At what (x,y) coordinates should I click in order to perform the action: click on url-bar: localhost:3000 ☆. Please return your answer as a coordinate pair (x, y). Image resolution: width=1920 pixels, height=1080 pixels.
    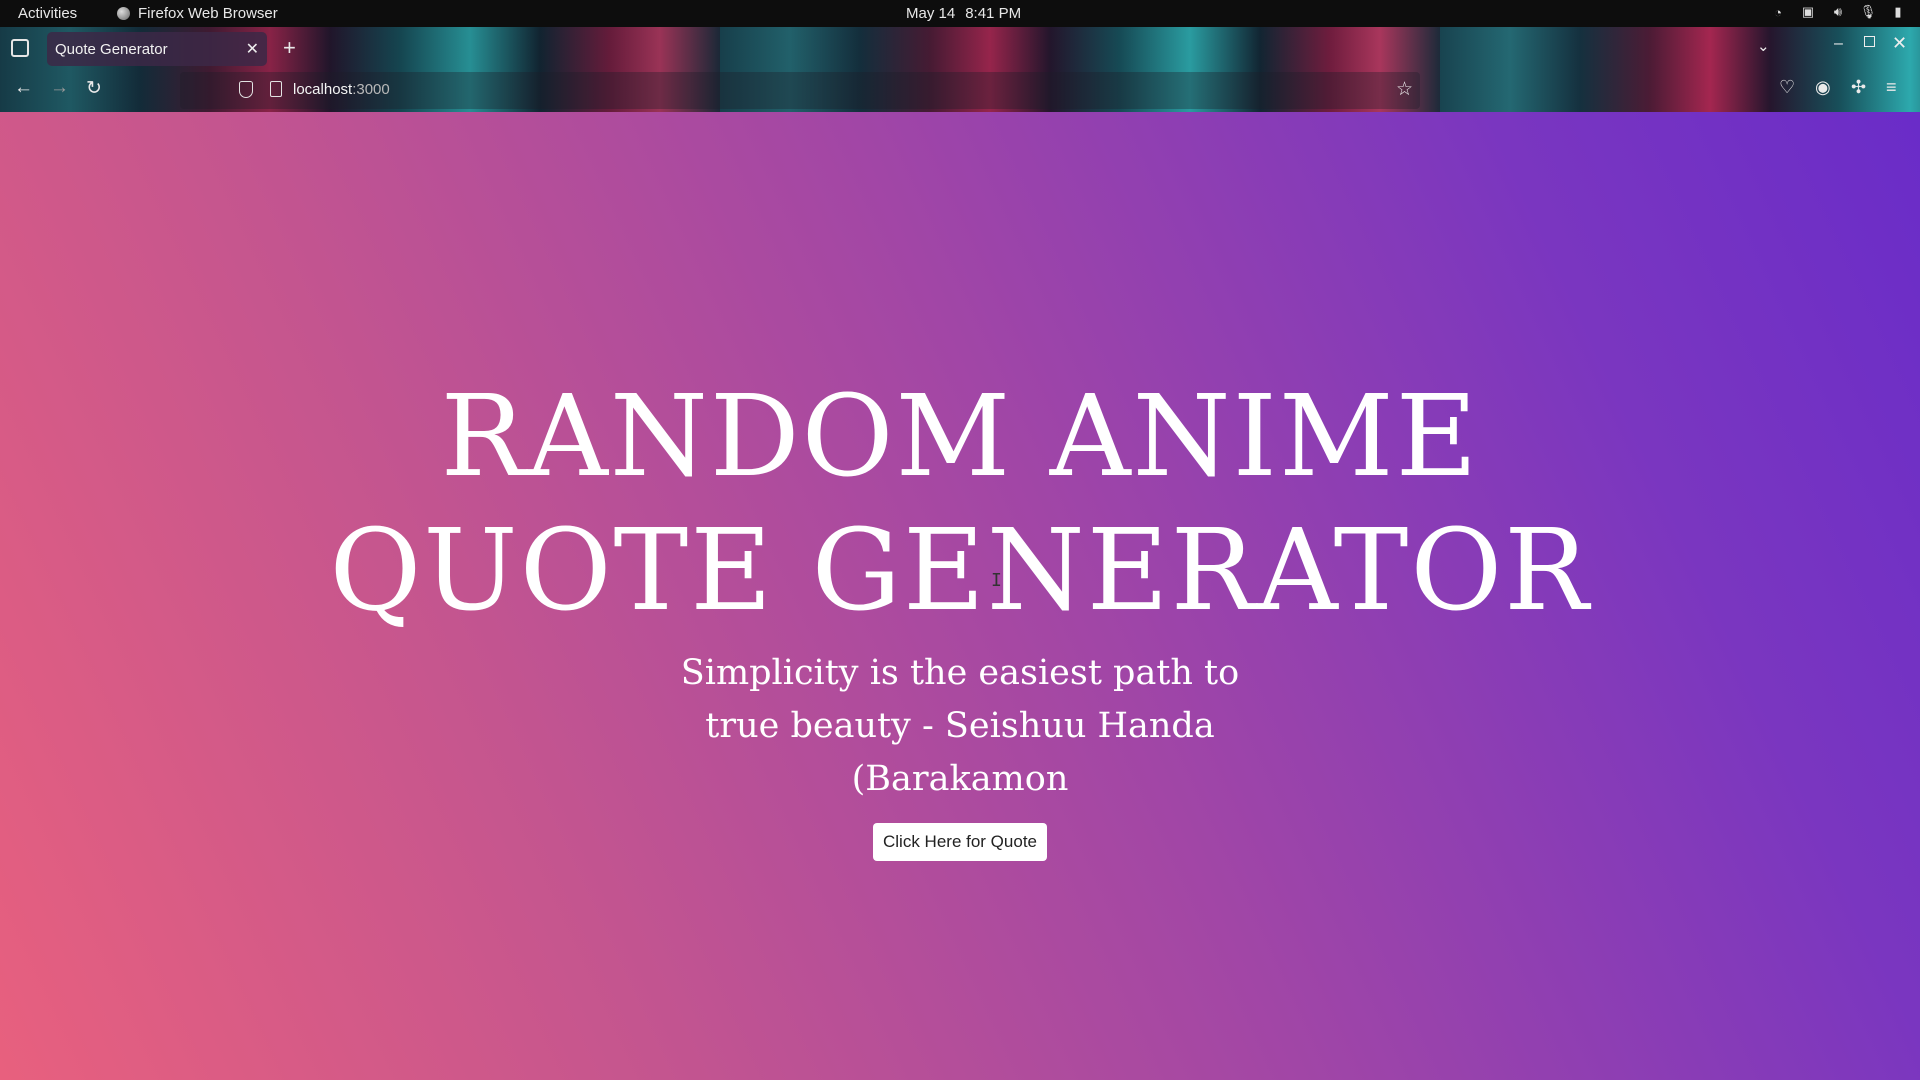
    Looking at the image, I should click on (800, 90).